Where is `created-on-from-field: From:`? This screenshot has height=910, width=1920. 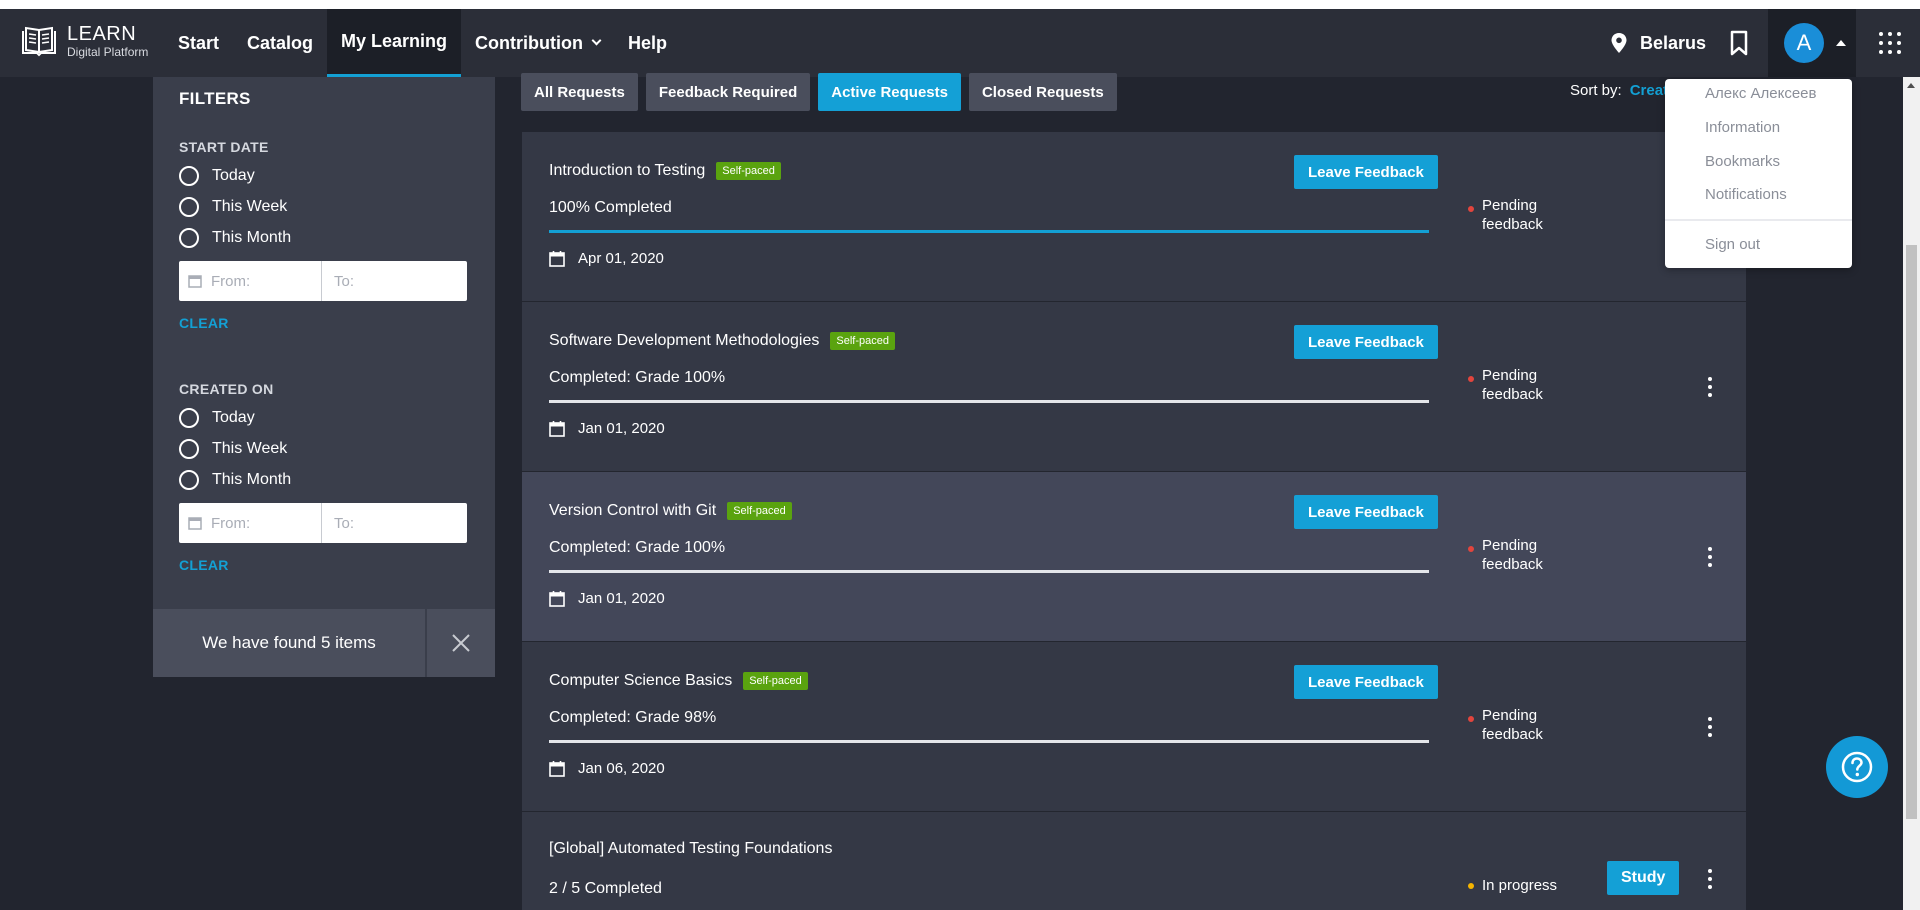
created-on-from-field: From: is located at coordinates (250, 523).